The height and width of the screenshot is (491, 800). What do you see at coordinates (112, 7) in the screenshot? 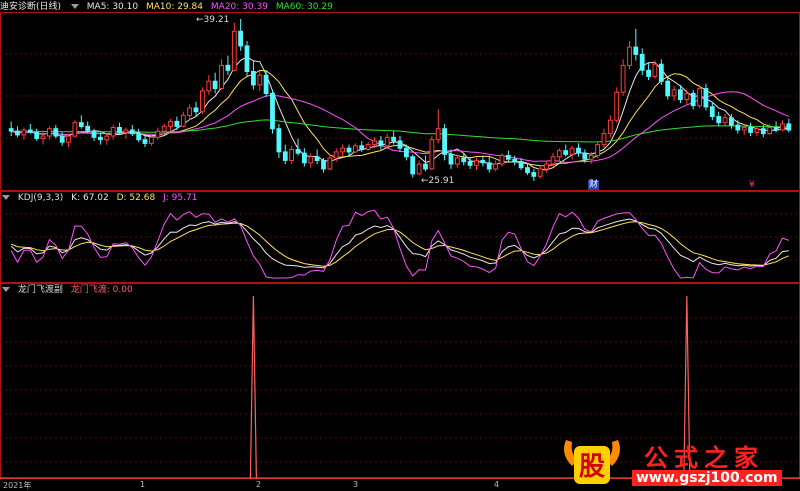
I see `ma5-label: MA5: 30.10` at bounding box center [112, 7].